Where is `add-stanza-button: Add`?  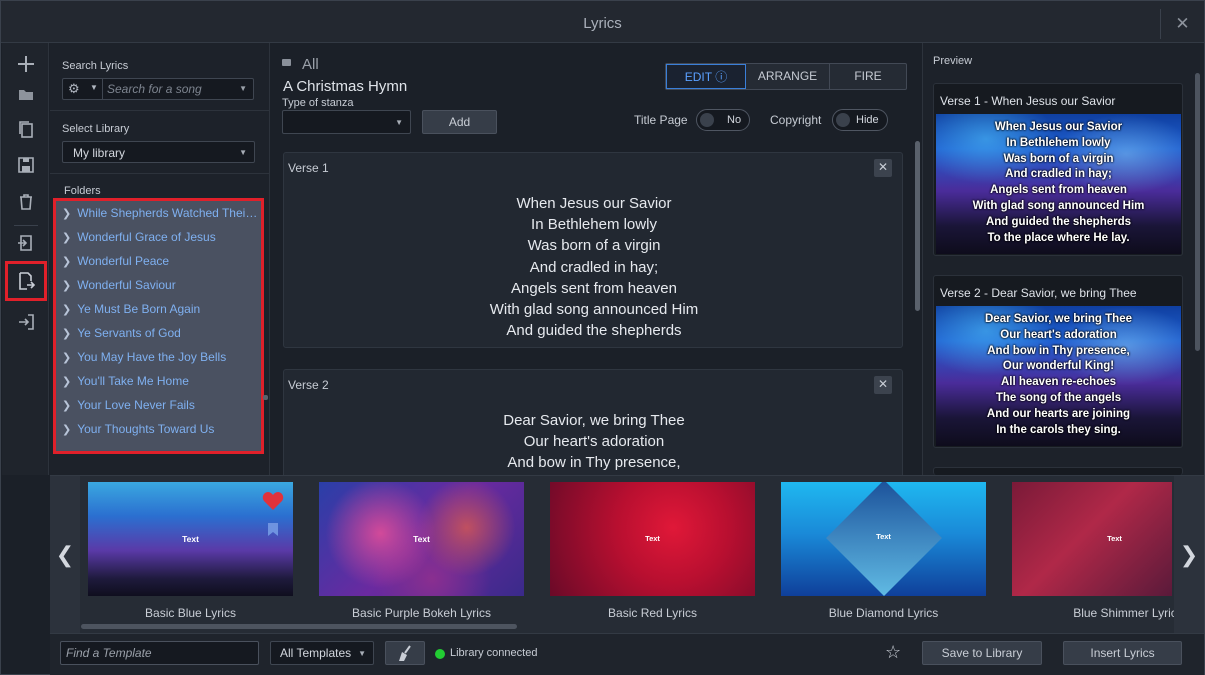
add-stanza-button: Add is located at coordinates (459, 122).